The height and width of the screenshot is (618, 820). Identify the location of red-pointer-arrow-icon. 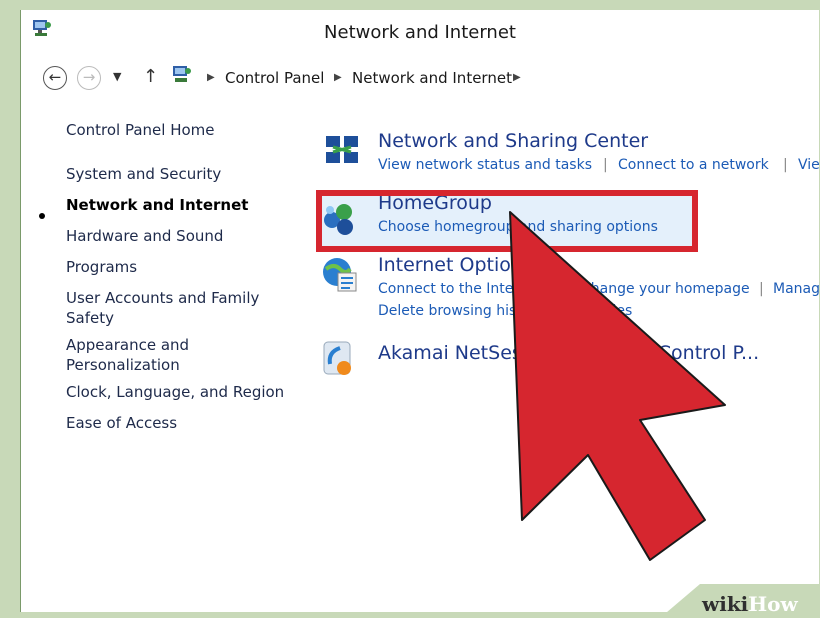
(617, 386).